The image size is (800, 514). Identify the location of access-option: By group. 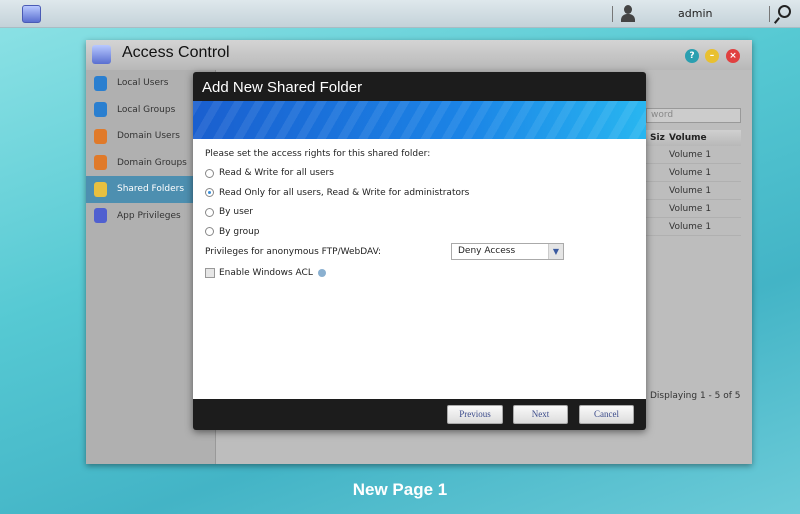
(232, 232).